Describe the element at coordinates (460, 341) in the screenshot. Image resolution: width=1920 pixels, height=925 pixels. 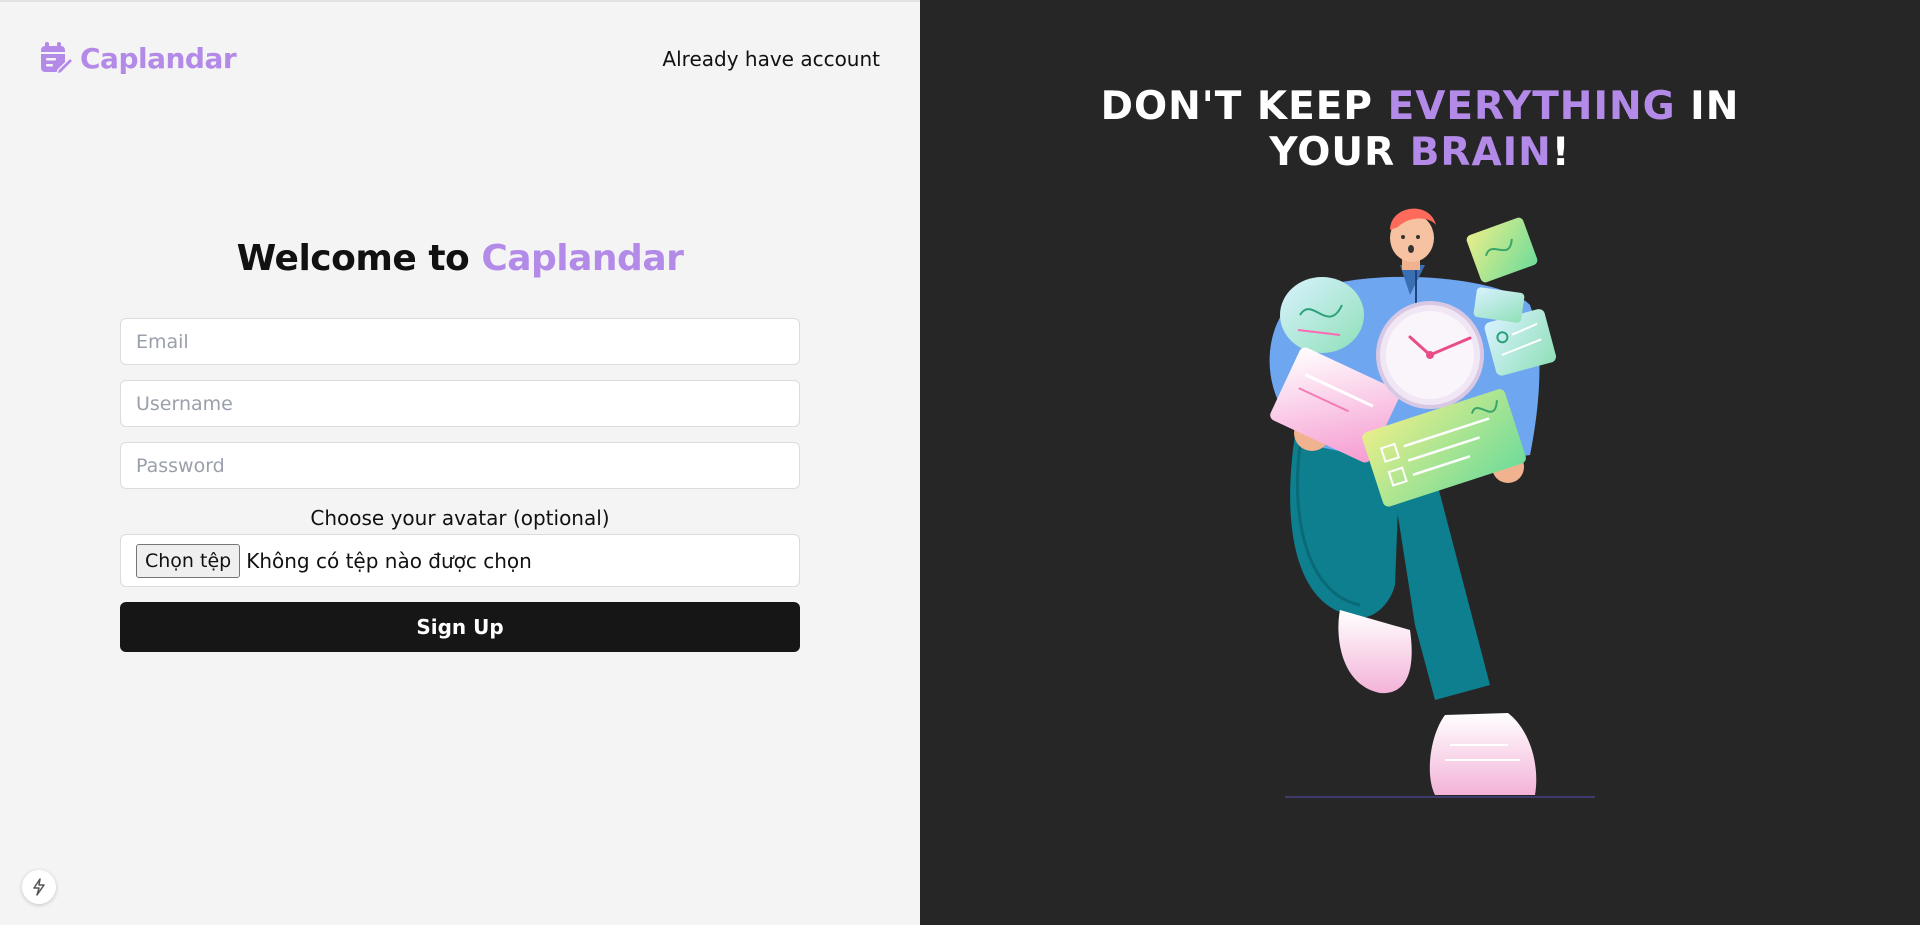
I see `email-input` at that location.